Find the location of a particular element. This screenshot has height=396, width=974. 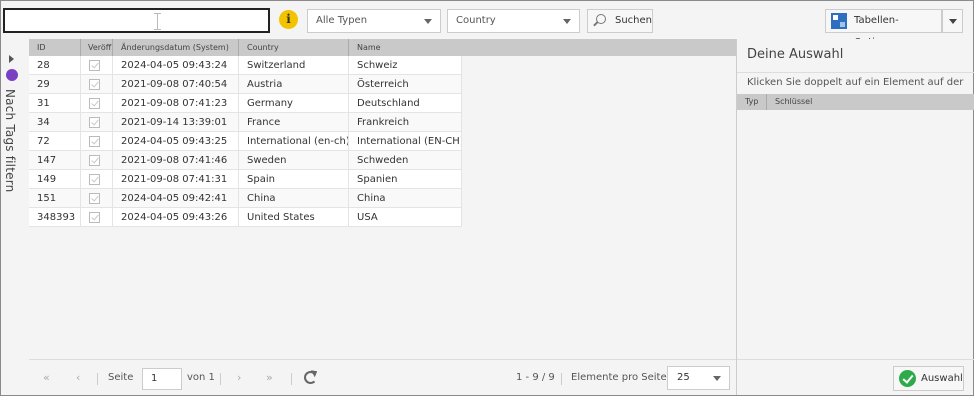

table-options-button: Tabellen-Optionen is located at coordinates (883, 28).